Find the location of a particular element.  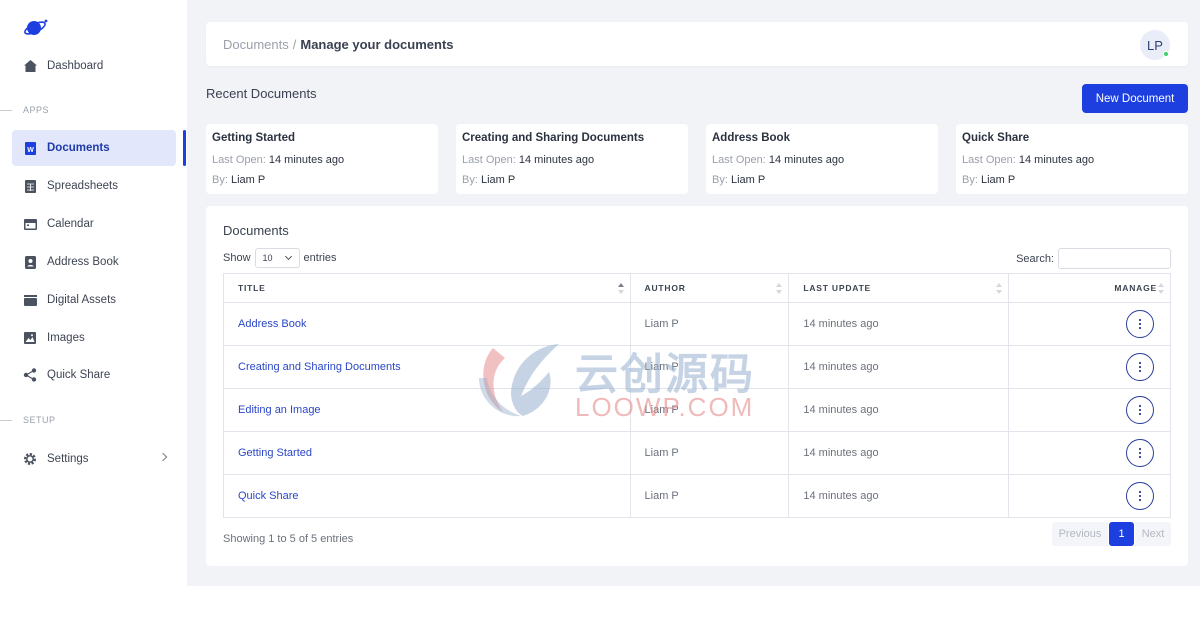

section-label-setup: SETUP is located at coordinates (28, 420).